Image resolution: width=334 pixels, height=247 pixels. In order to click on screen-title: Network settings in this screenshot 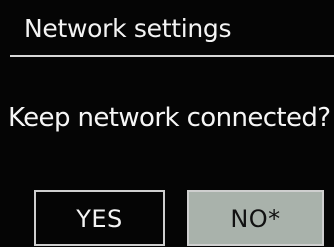, I will do `click(128, 28)`.